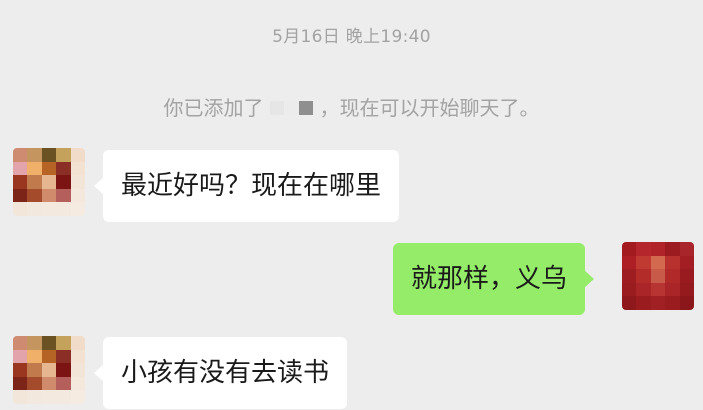 This screenshot has height=410, width=703. I want to click on system-notice-suffix: ，现在可以开始聊天了。, so click(429, 108).